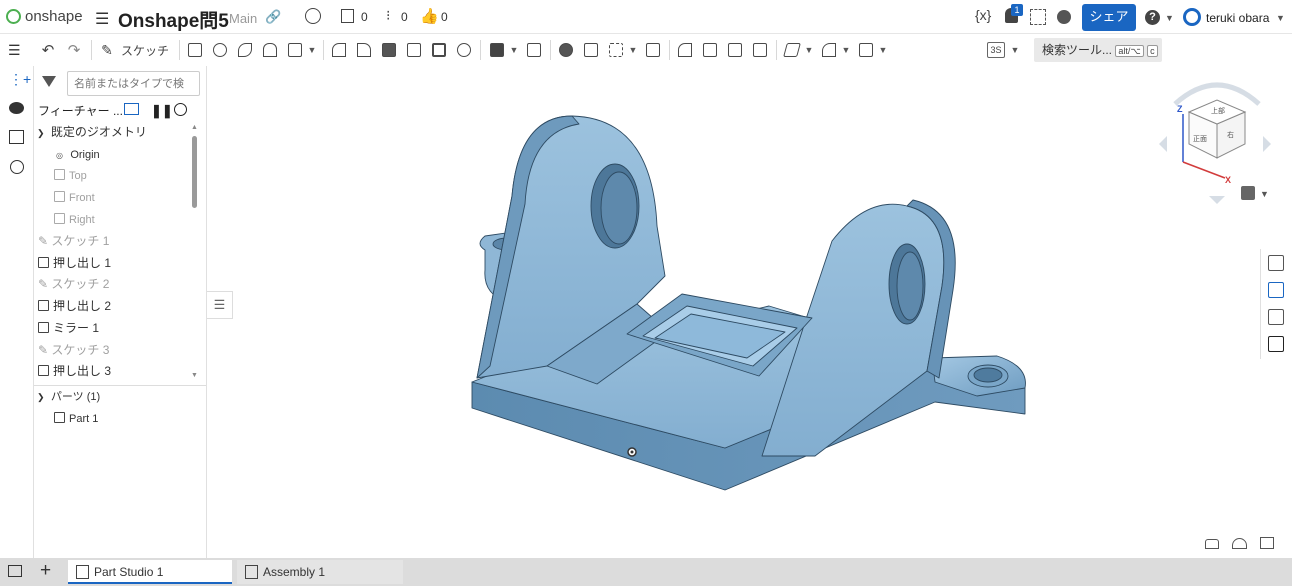  What do you see at coordinates (983, 15) in the screenshot?
I see `variables-icon: {x}` at bounding box center [983, 15].